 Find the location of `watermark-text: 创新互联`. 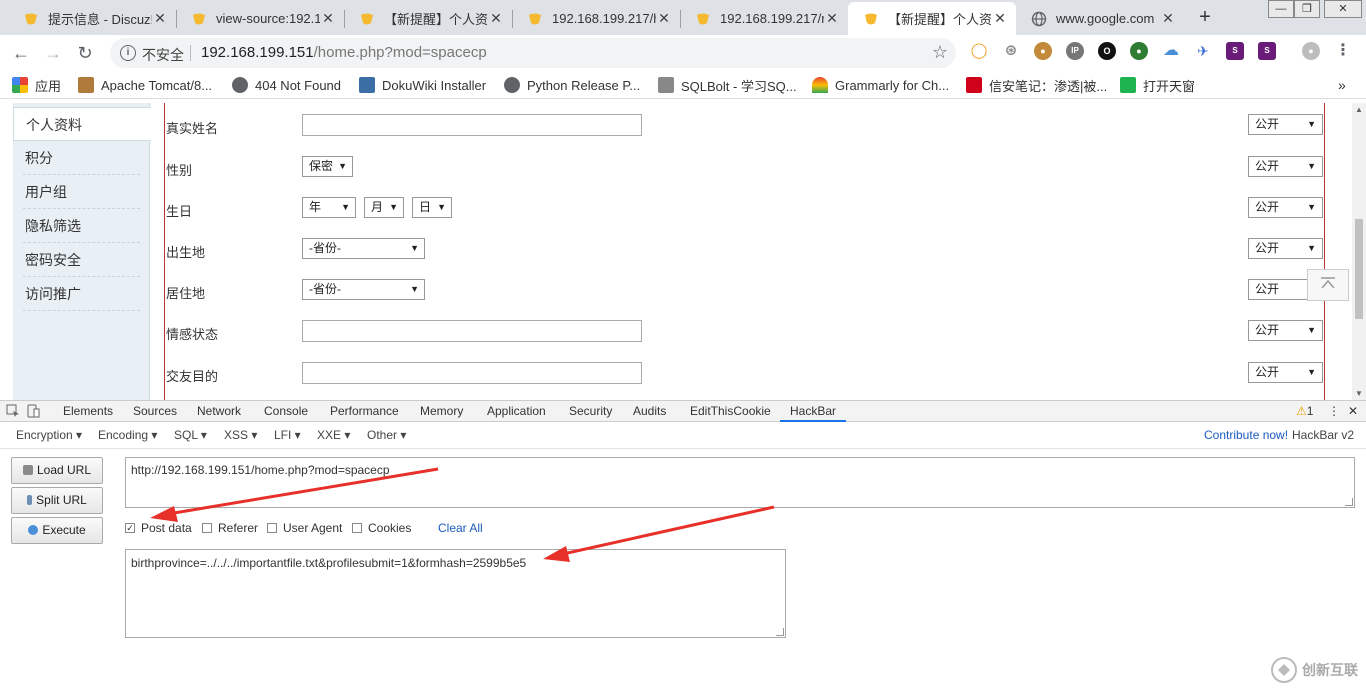

watermark-text: 创新互联 is located at coordinates (1330, 670).